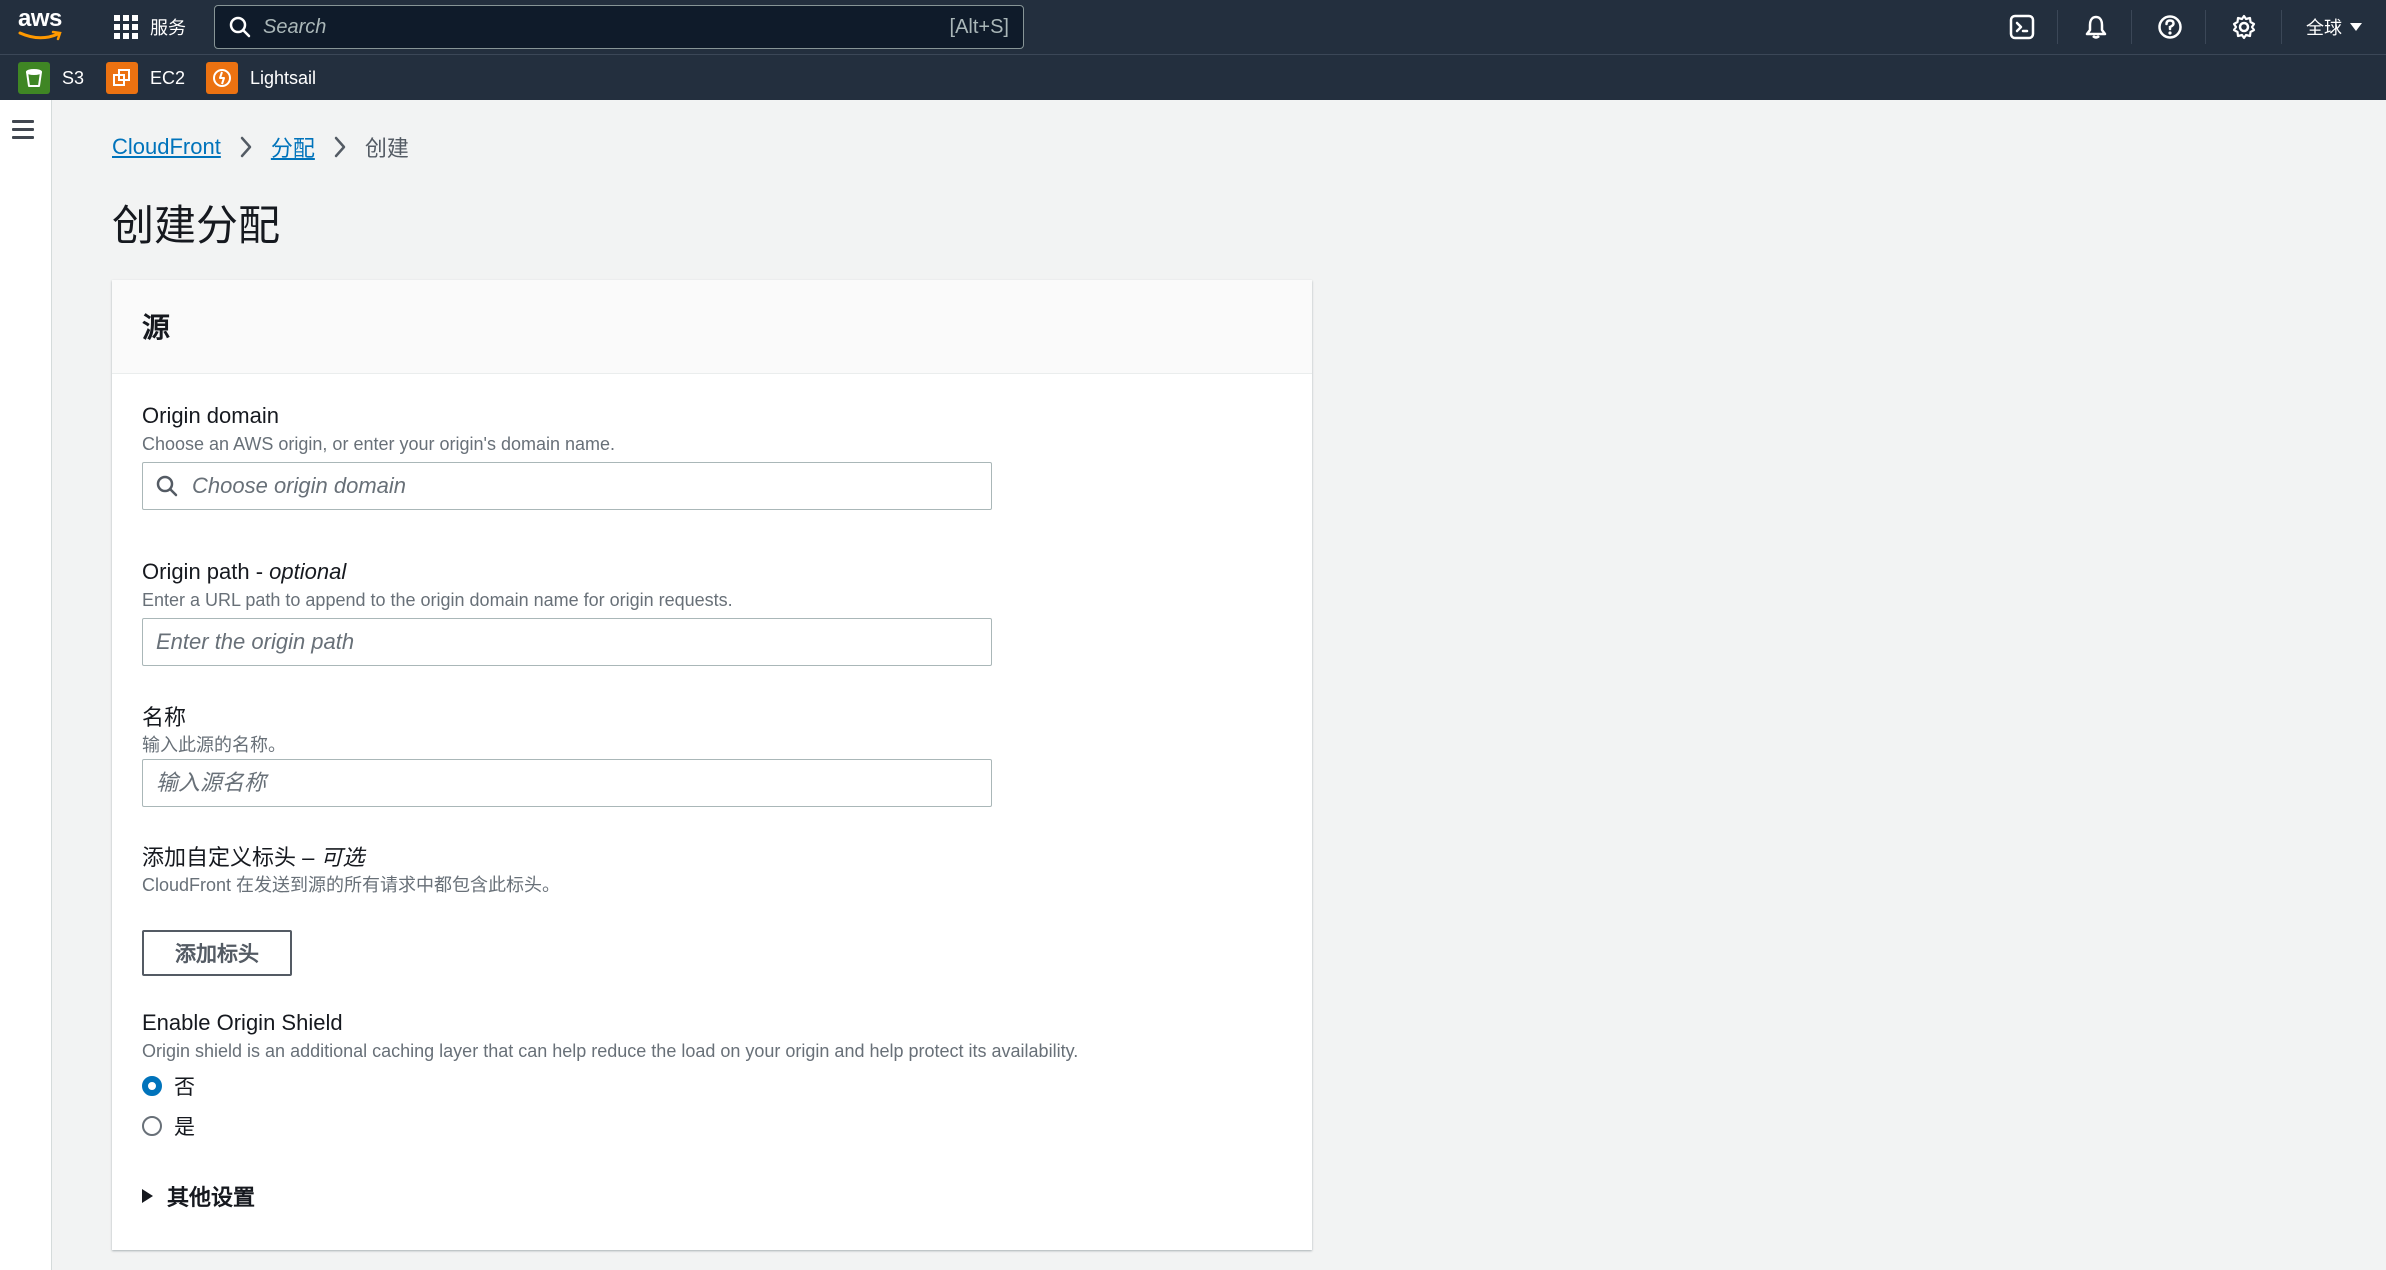 This screenshot has height=1270, width=2386. Describe the element at coordinates (196, 225) in the screenshot. I see `page-title: 创建分配` at that location.